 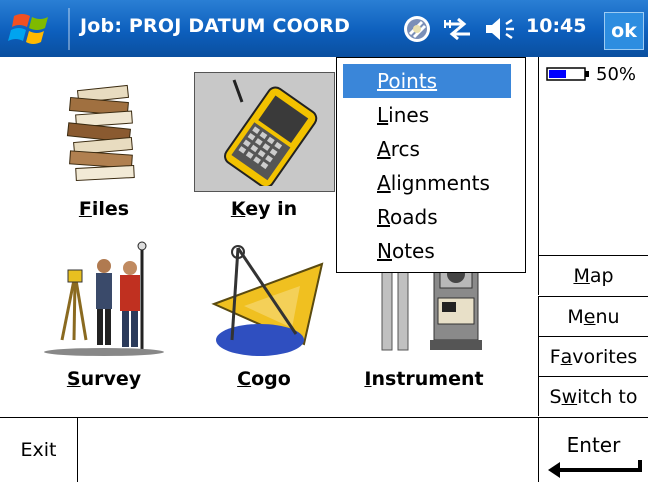 What do you see at coordinates (502, 29) in the screenshot?
I see `volume-icon` at bounding box center [502, 29].